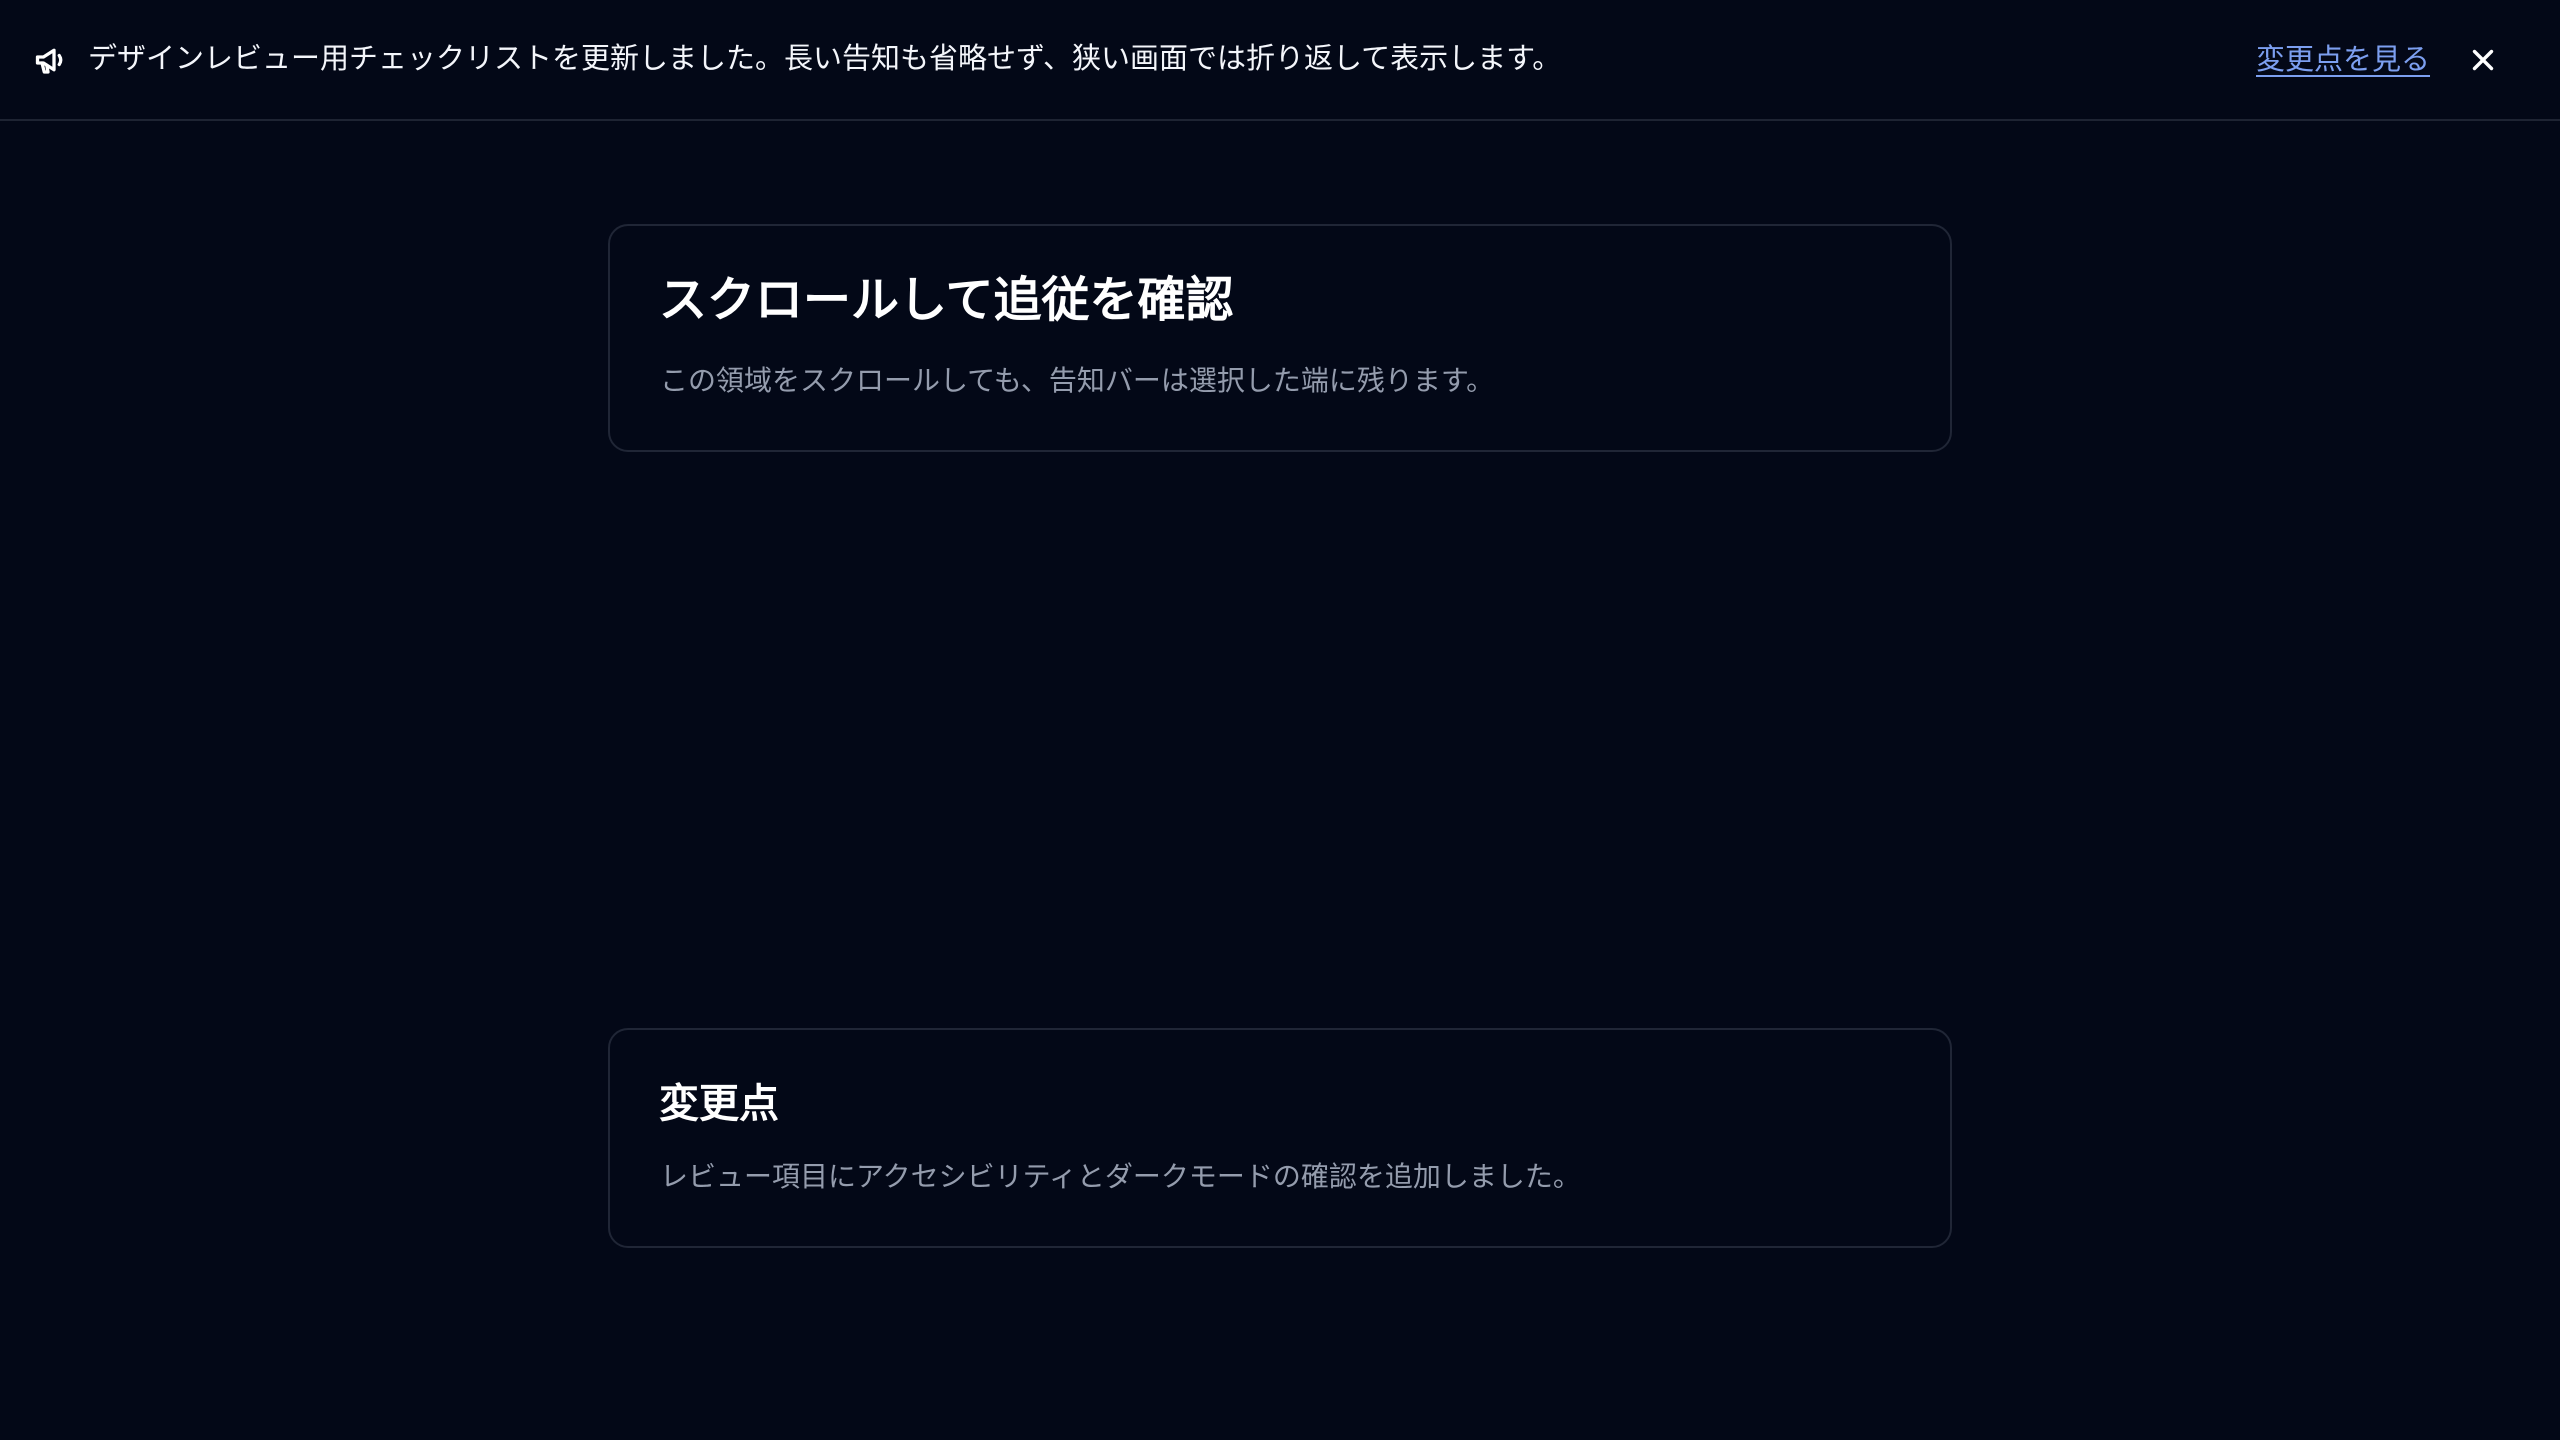  I want to click on card-body: レビュー項目にアクセシビリティとダークモードの確認を追加しました。, so click(1120, 1176).